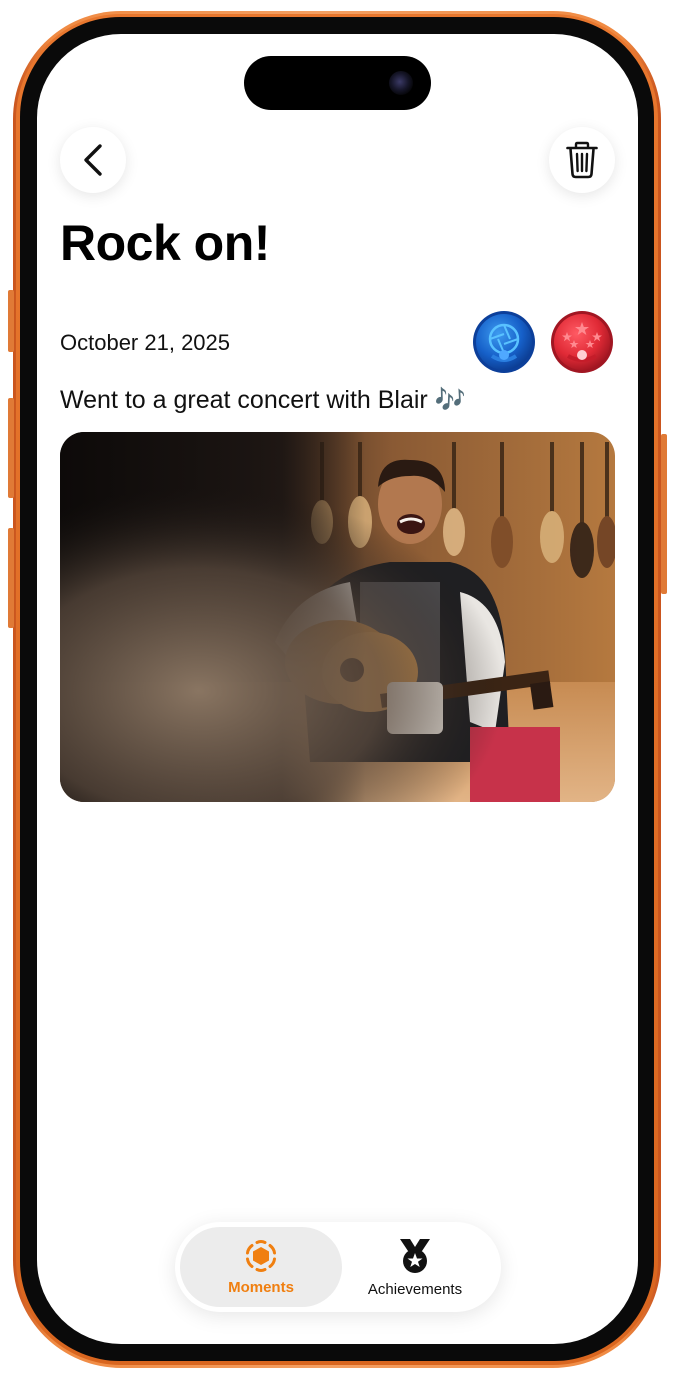 The width and height of the screenshot is (675, 1380). I want to click on delete-button, so click(582, 160).